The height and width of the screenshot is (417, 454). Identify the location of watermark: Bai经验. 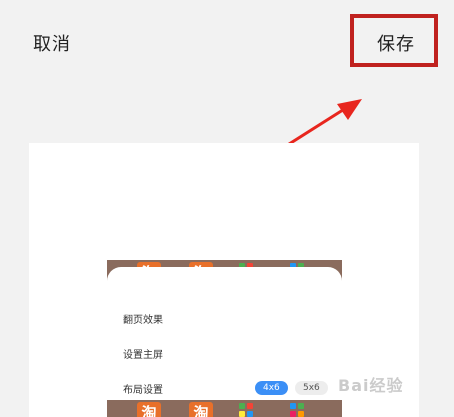
(371, 385).